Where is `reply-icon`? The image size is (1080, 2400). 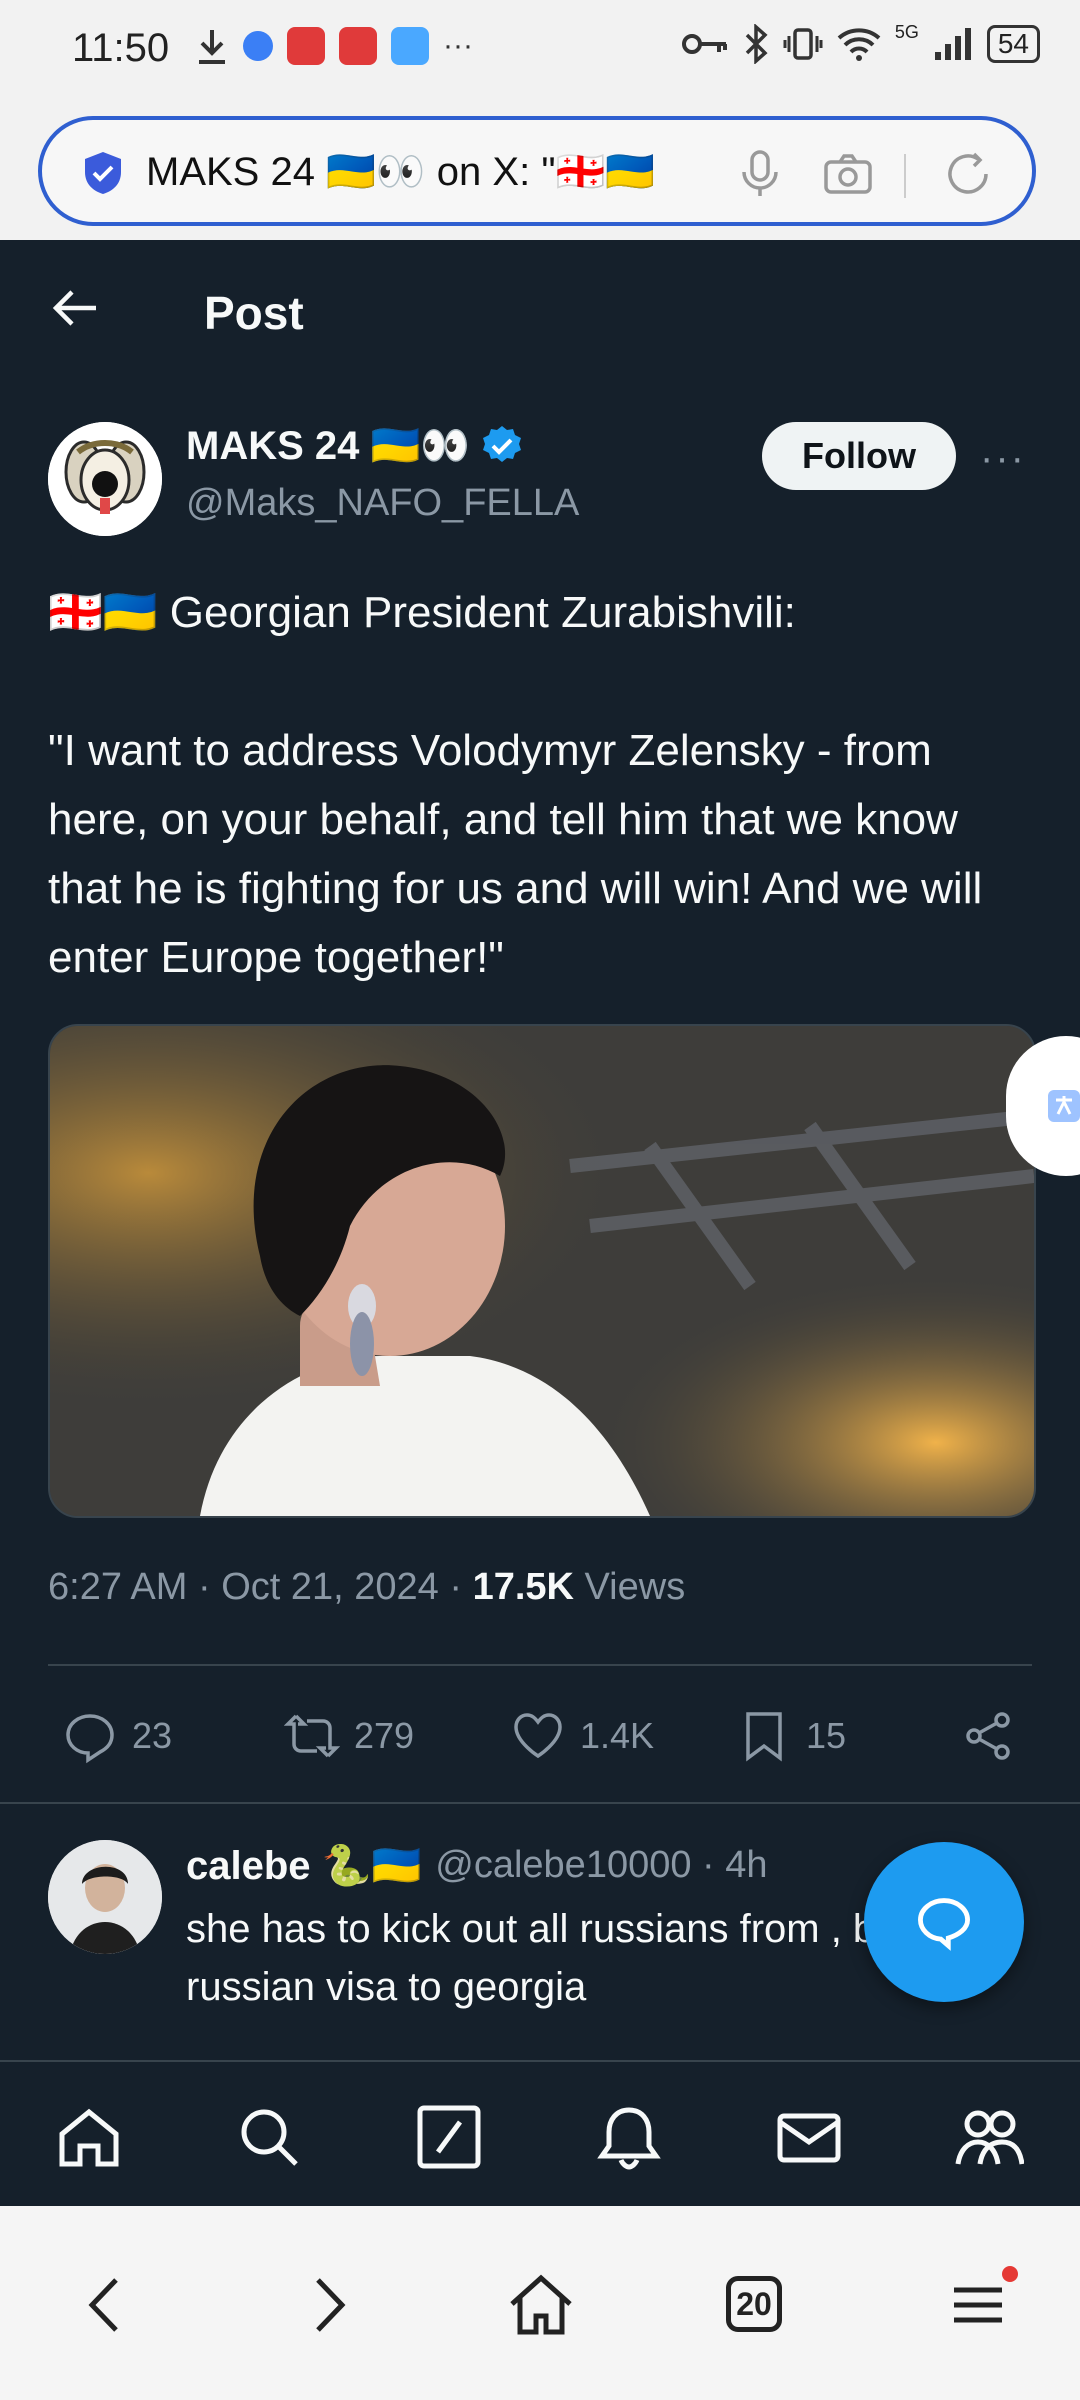
reply-icon is located at coordinates (90, 1739).